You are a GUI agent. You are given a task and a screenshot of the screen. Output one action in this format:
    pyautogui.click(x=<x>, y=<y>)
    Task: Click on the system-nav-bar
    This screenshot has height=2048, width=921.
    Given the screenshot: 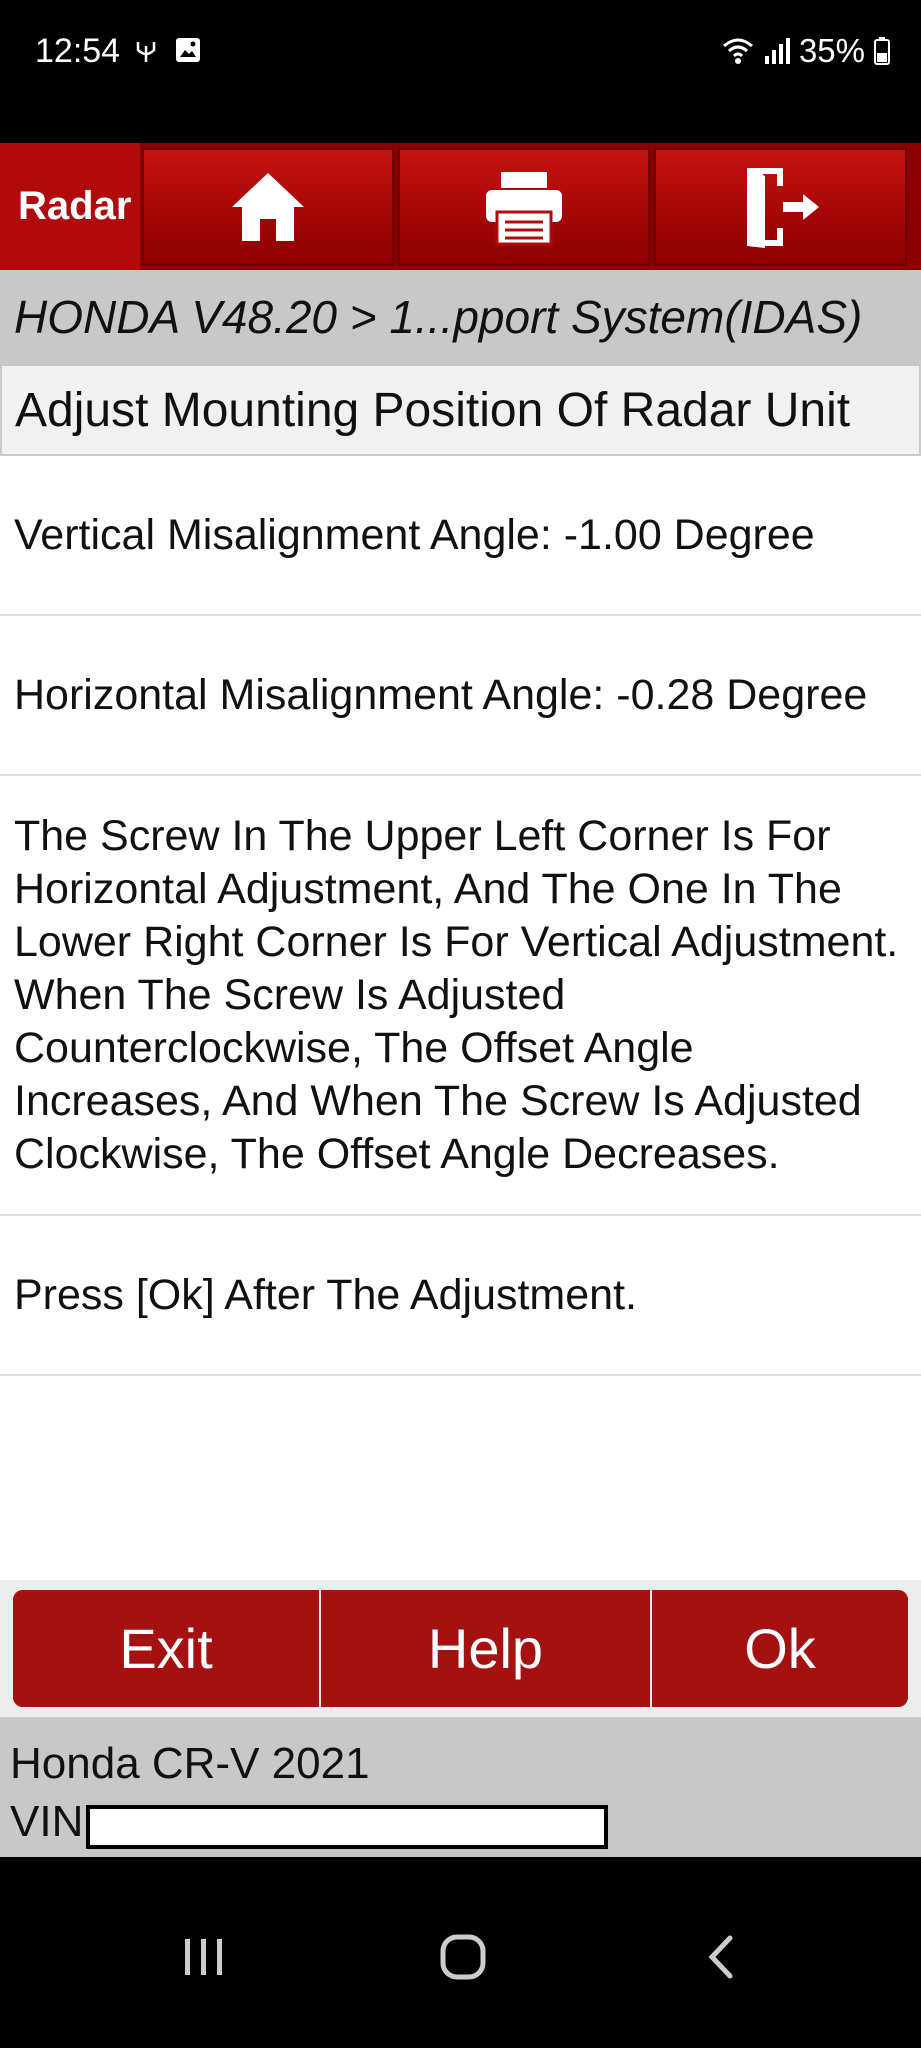 What is the action you would take?
    pyautogui.click(x=460, y=1952)
    